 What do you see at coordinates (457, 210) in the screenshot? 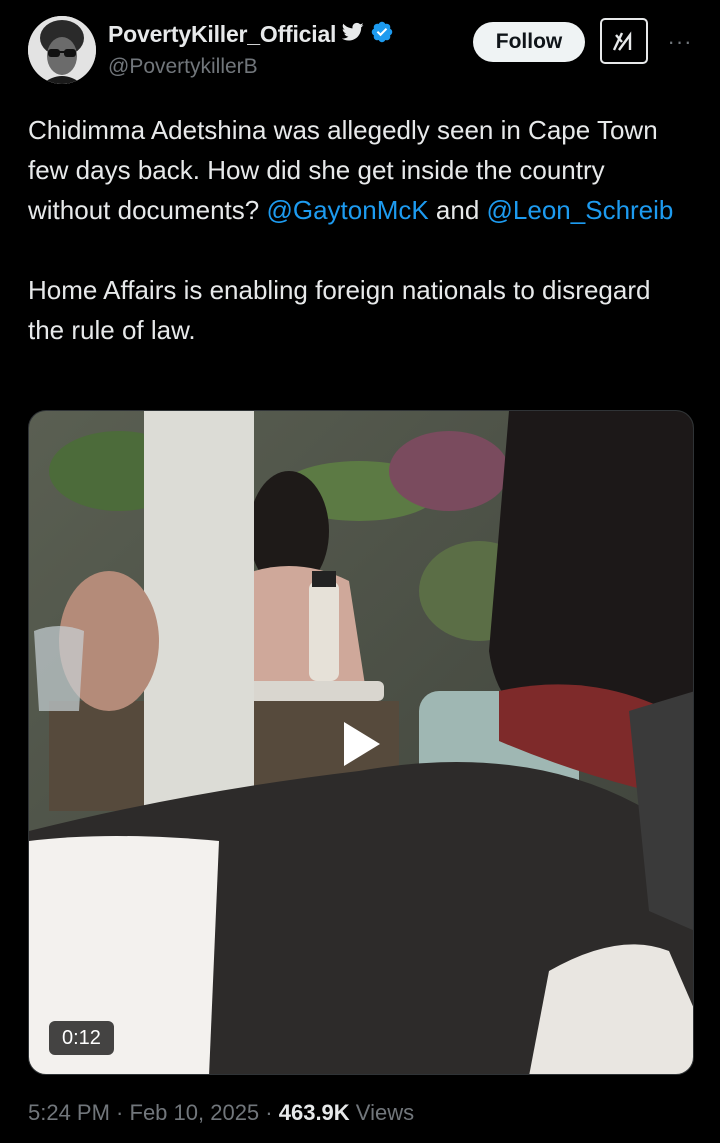
I see `tweet-and-text: and` at bounding box center [457, 210].